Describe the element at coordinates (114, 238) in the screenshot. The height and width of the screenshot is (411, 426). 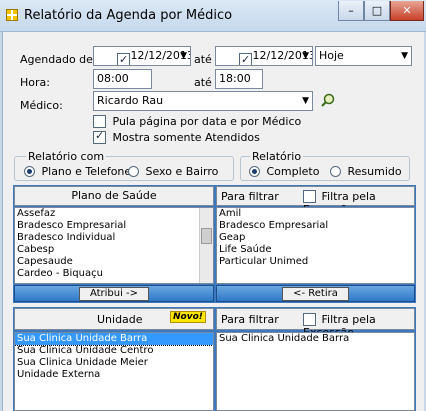
I see `list-item: Bradesco Individual` at that location.